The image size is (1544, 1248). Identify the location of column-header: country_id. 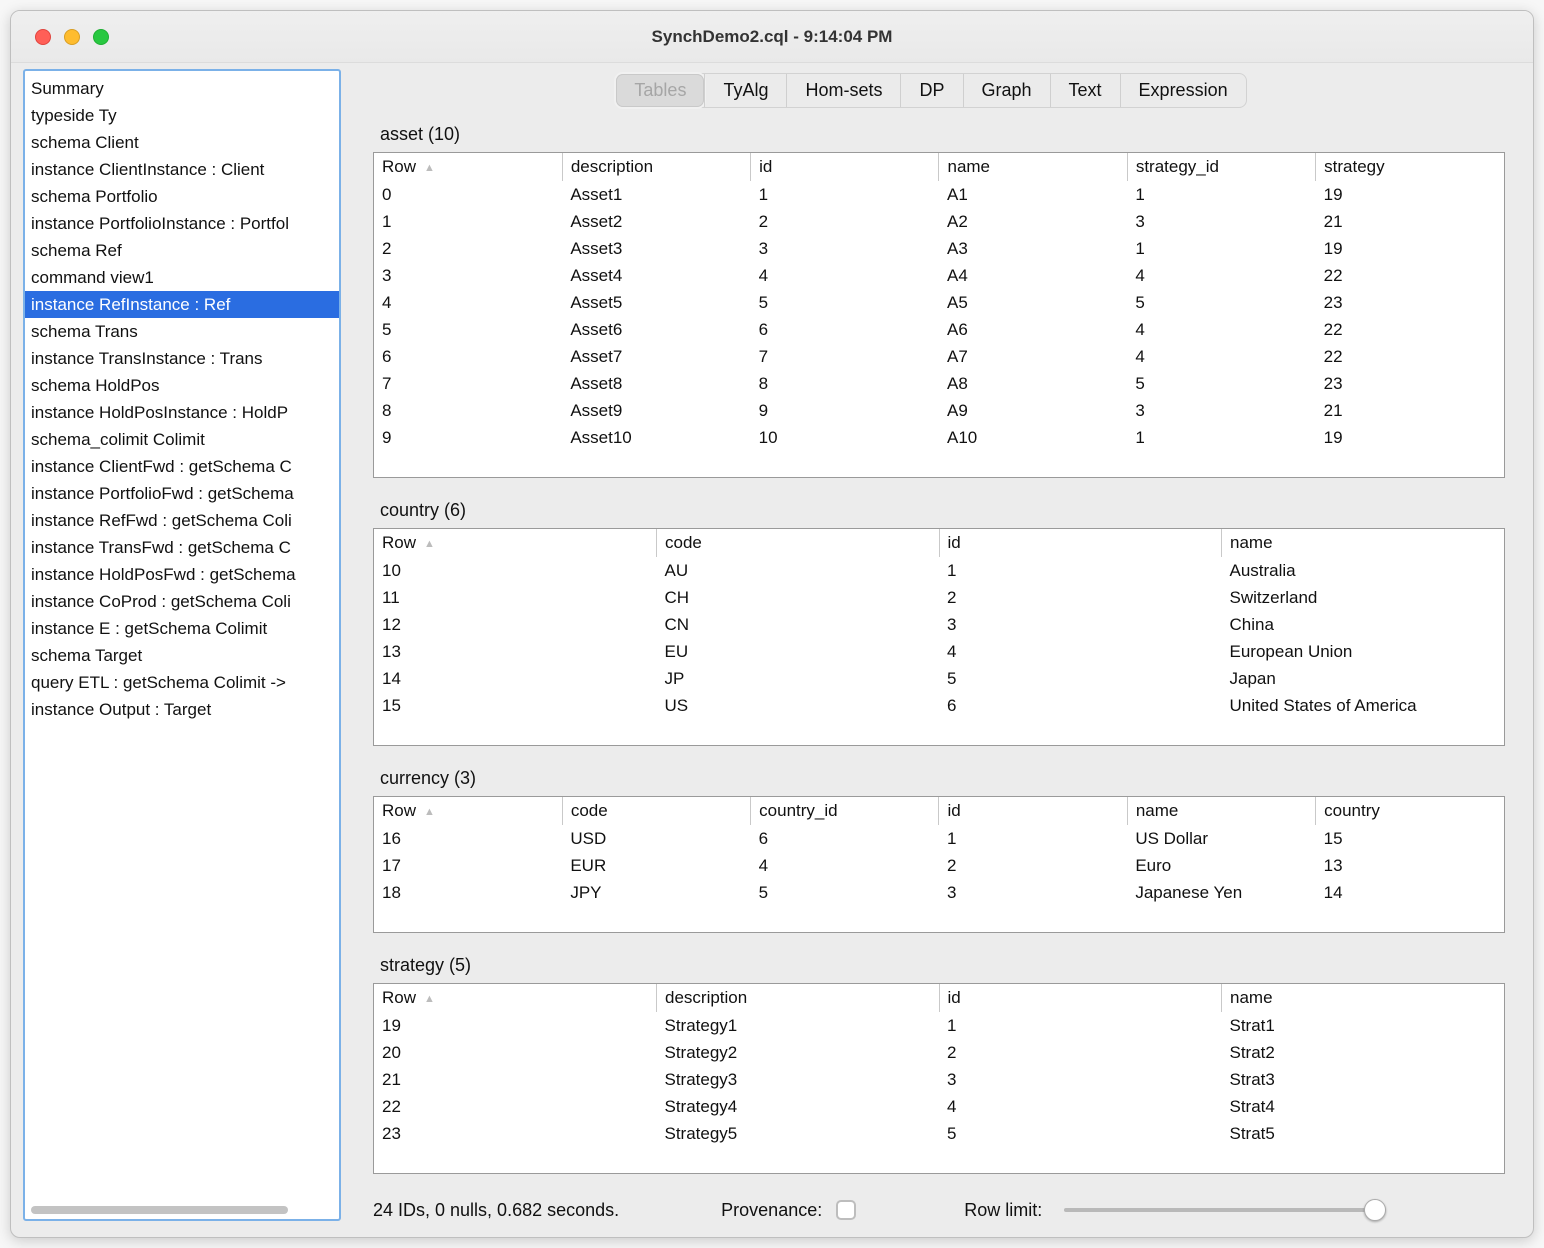
(844, 811).